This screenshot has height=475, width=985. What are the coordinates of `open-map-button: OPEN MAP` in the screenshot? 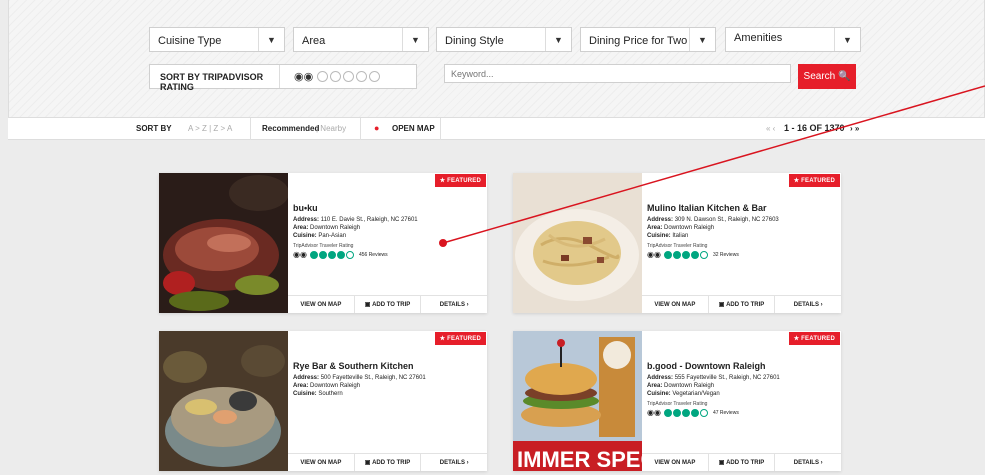 It's located at (413, 128).